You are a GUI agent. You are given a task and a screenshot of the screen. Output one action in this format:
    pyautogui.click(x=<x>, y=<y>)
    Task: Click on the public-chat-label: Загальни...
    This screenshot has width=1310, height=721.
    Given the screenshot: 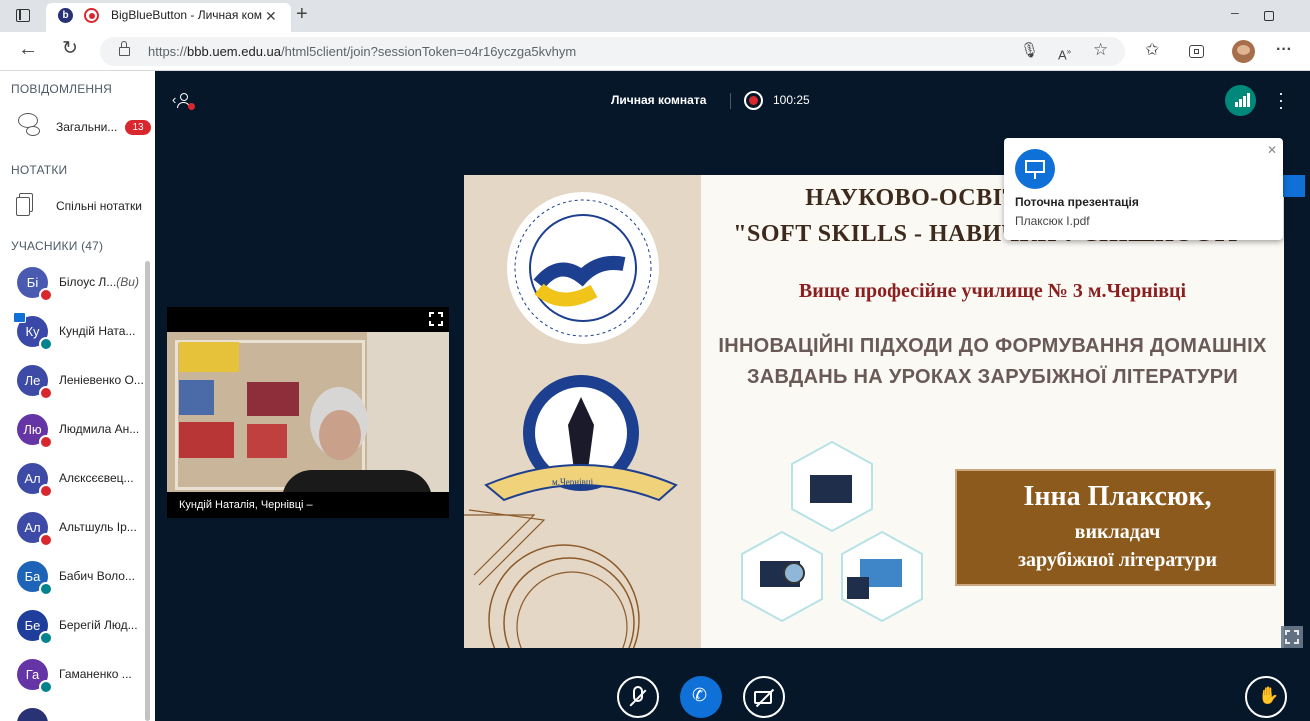 What is the action you would take?
    pyautogui.click(x=87, y=127)
    